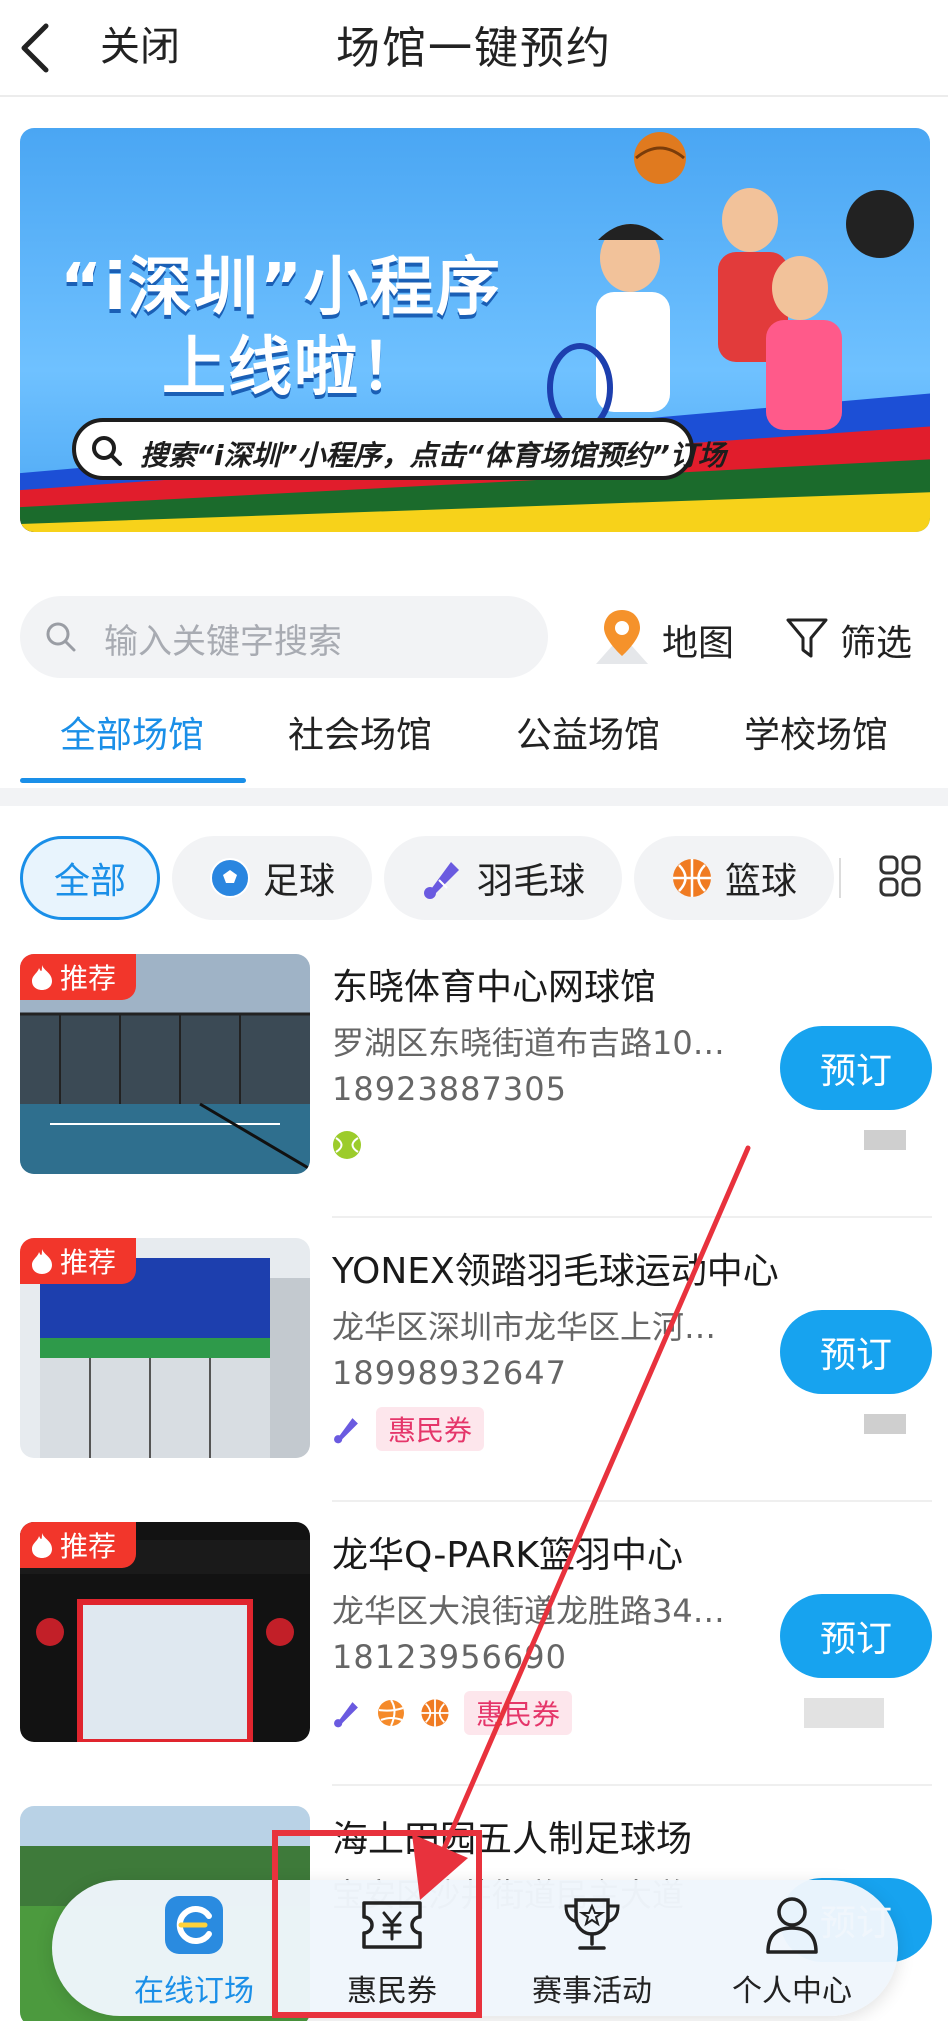 The width and height of the screenshot is (948, 2021). I want to click on sport-category-chips: 全部 足球 羽毛球 篮球, so click(474, 879).